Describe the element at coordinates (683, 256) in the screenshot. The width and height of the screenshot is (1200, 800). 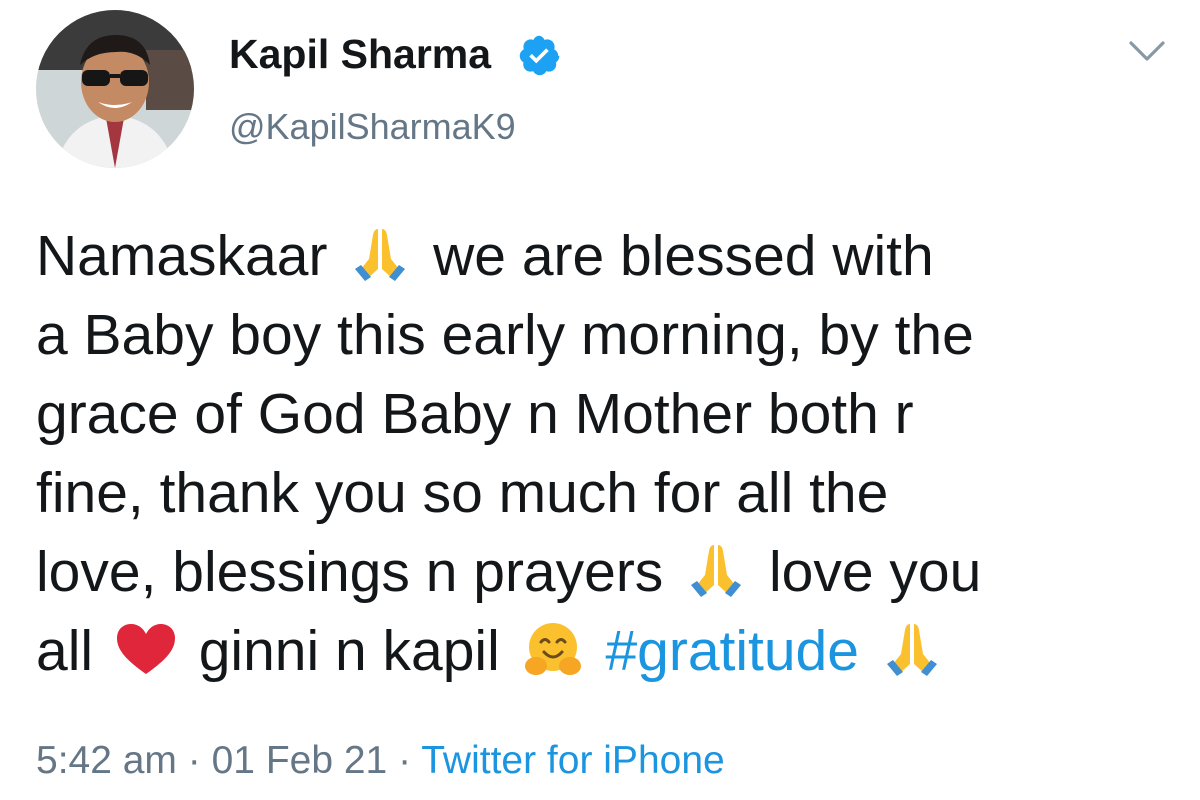
I see `tweet-segment: we are blessed with` at that location.